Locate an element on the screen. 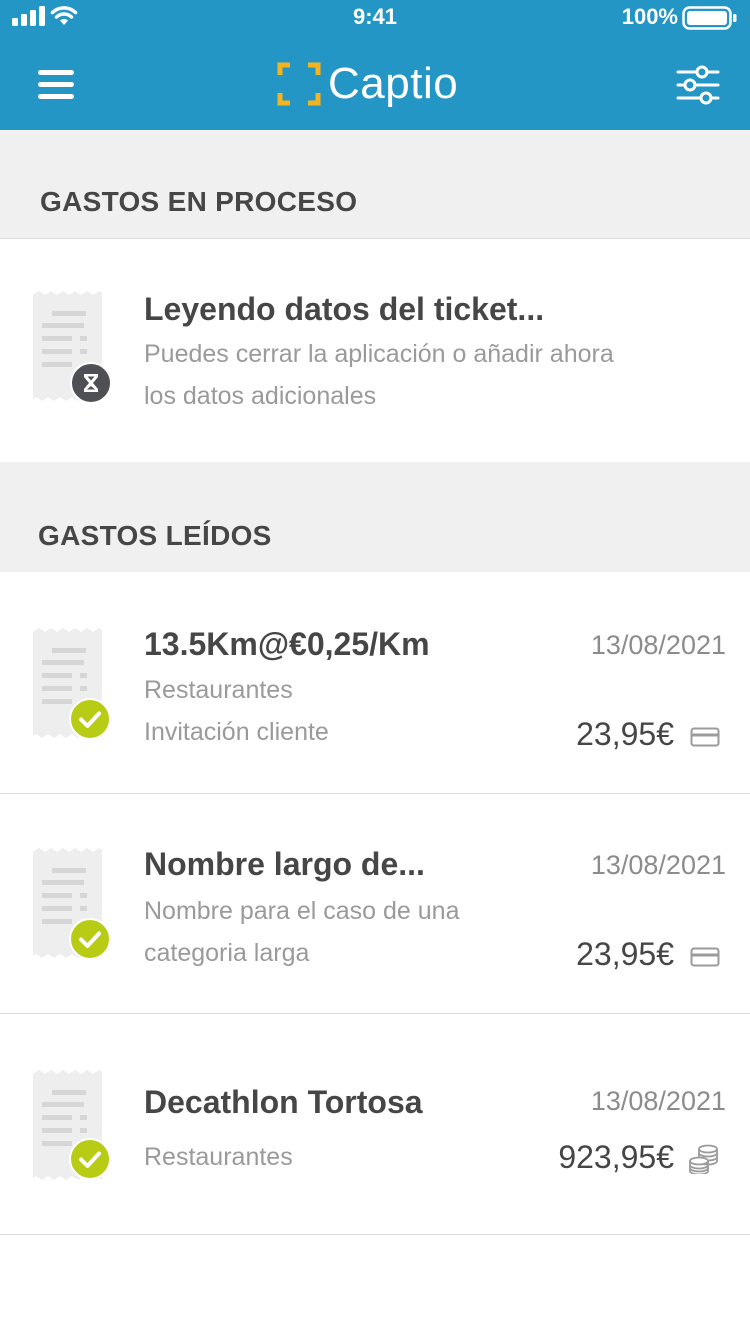 The image size is (750, 1334). captio-logo-icon is located at coordinates (299, 84).